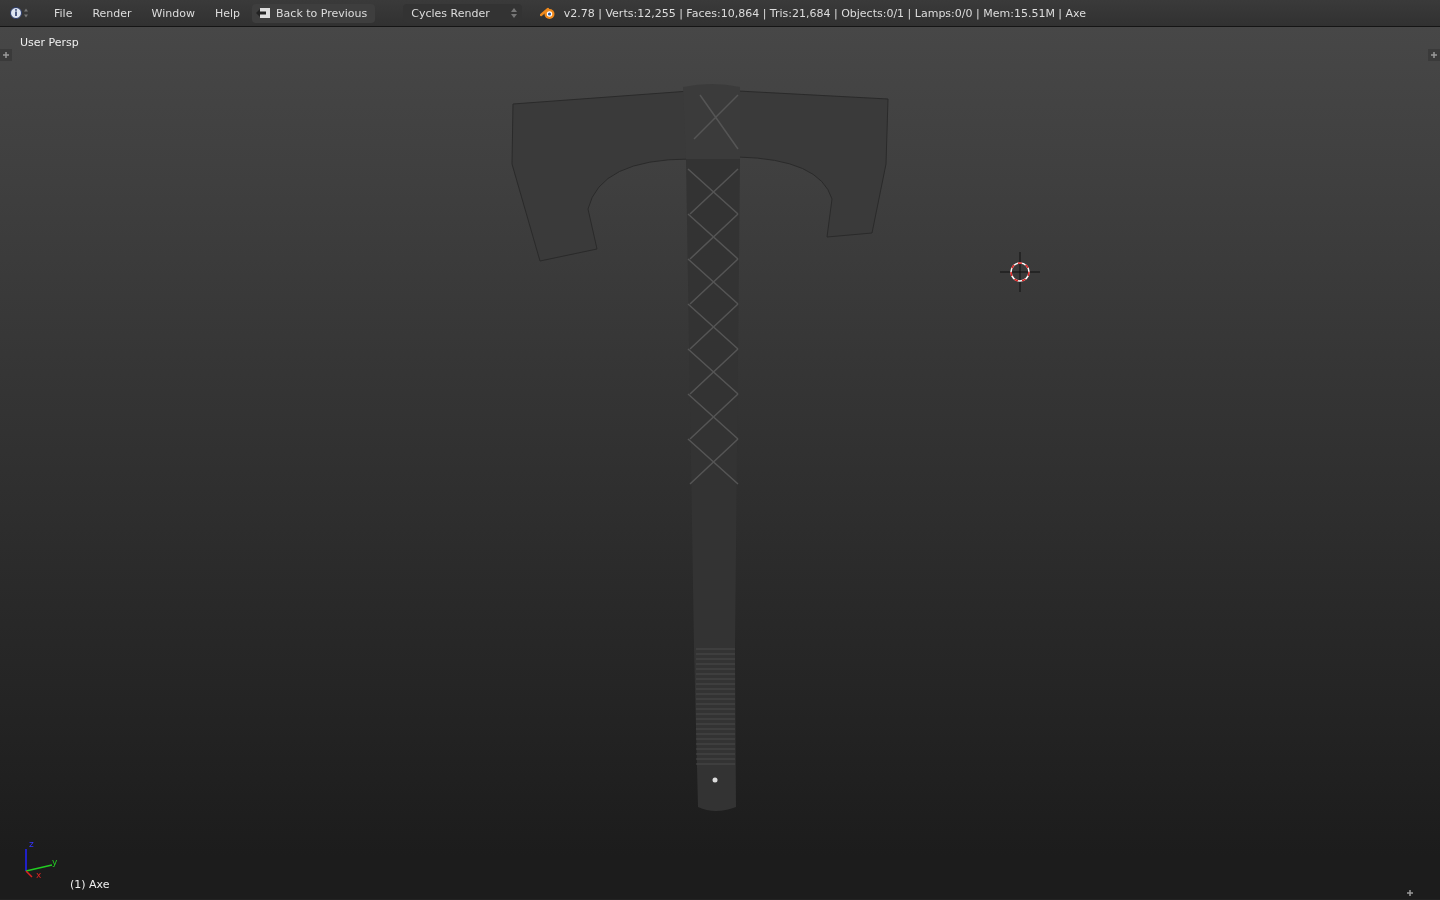  What do you see at coordinates (55, 862) in the screenshot?
I see `axis-label: y` at bounding box center [55, 862].